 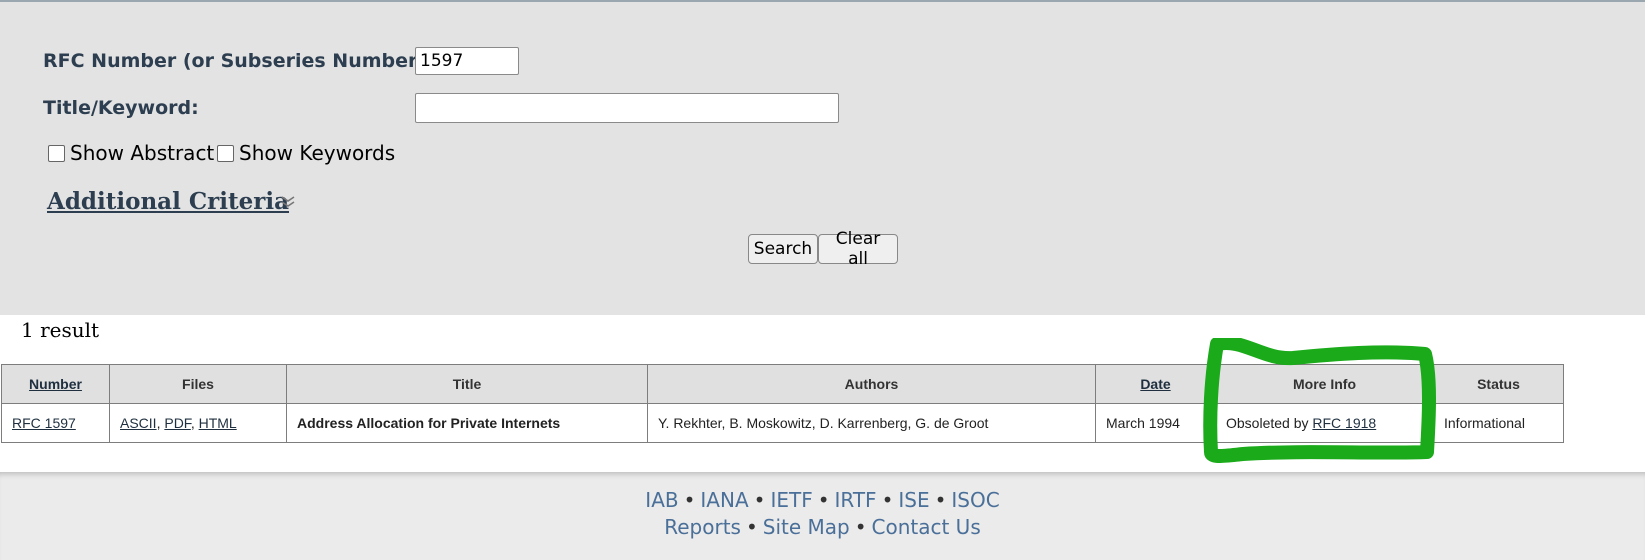 I want to click on footer-row-orgs: IAB • IANA • IETF • IRTF • ISE • ISOC, so click(x=822, y=500).